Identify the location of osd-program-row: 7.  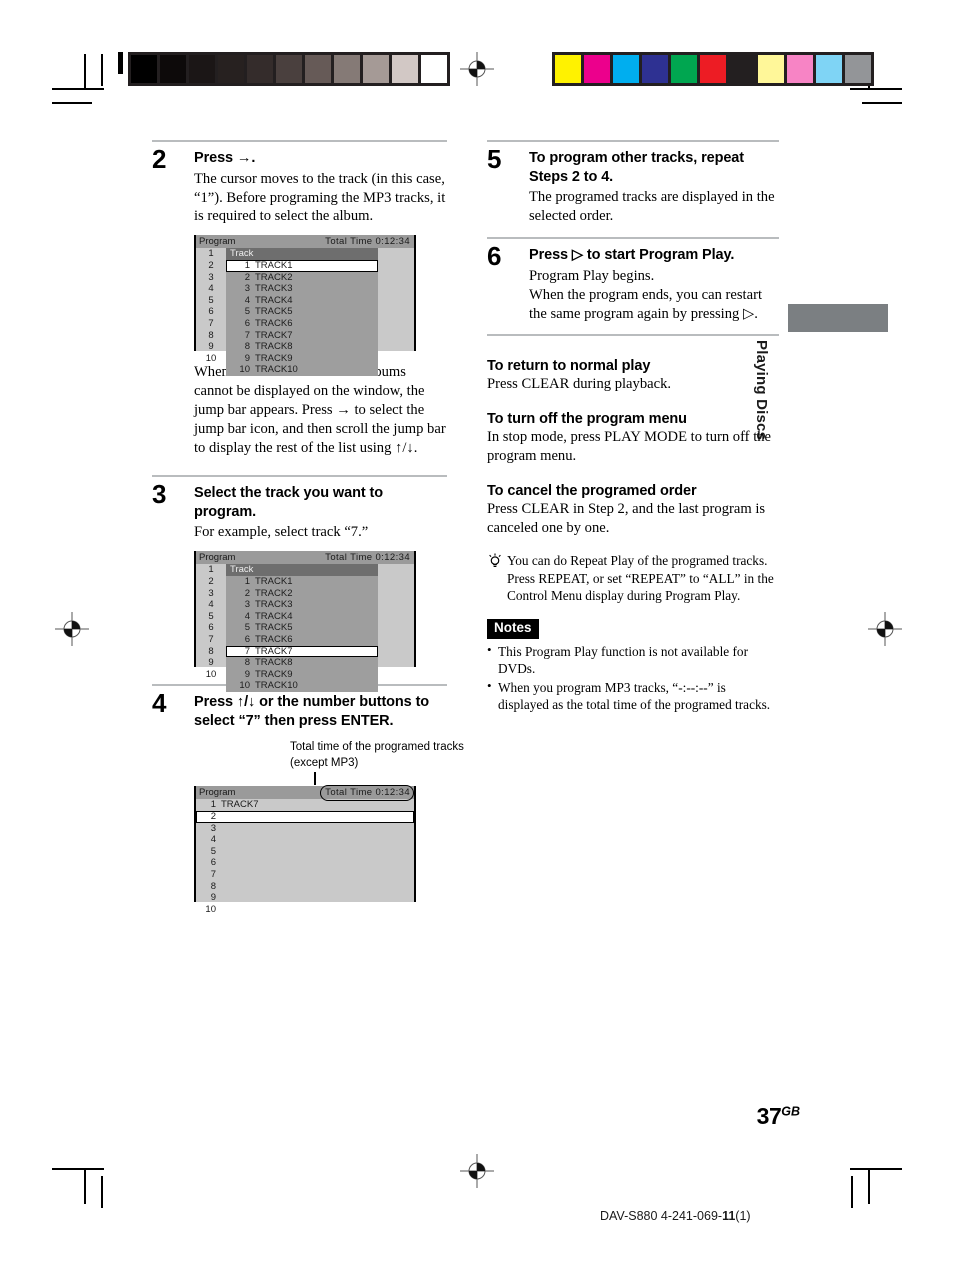
(305, 875).